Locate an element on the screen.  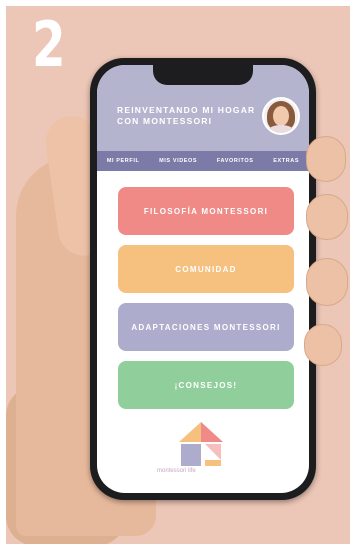
filosofia-montessori-button: FILOSOFÍA MONTESSORI is located at coordinates (206, 211).